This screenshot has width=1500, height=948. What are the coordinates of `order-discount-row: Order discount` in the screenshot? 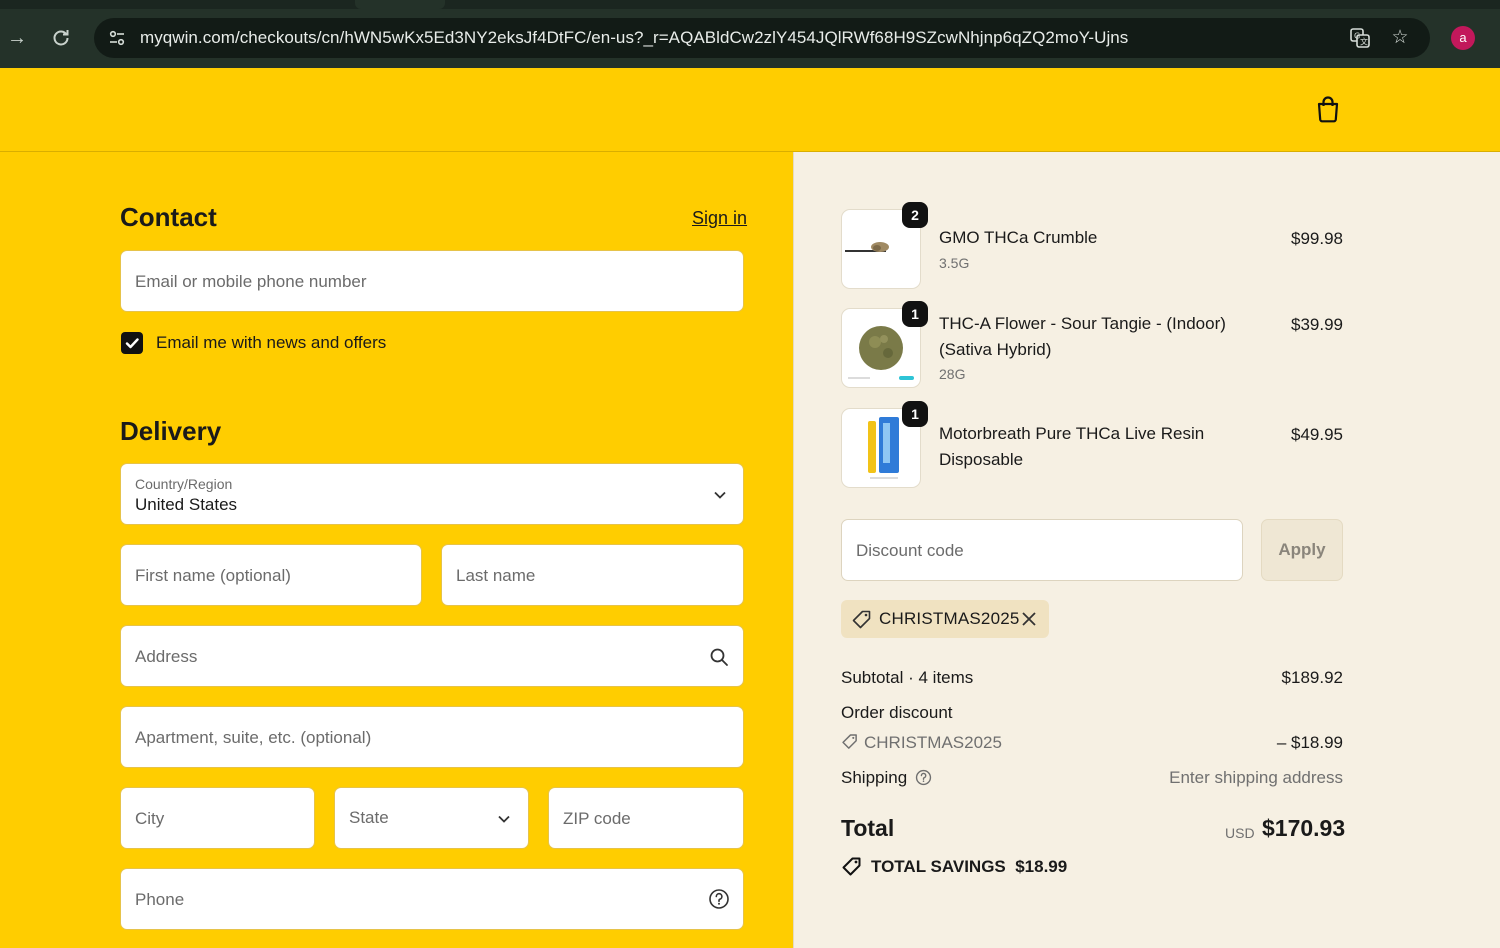 It's located at (1092, 713).